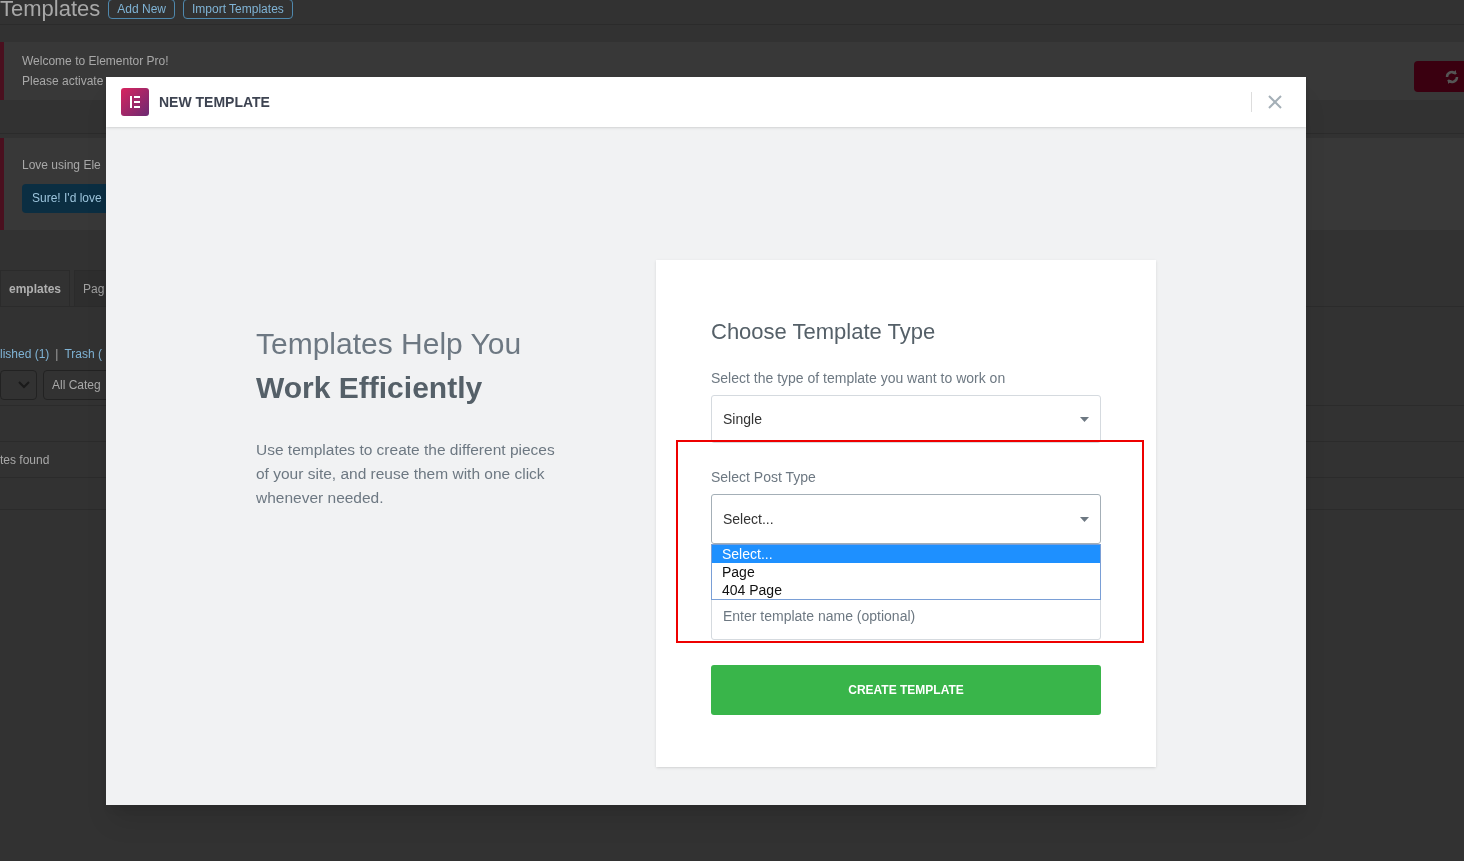 This screenshot has height=861, width=1464. I want to click on field-label: Select the type of template you want to work on, so click(859, 378).